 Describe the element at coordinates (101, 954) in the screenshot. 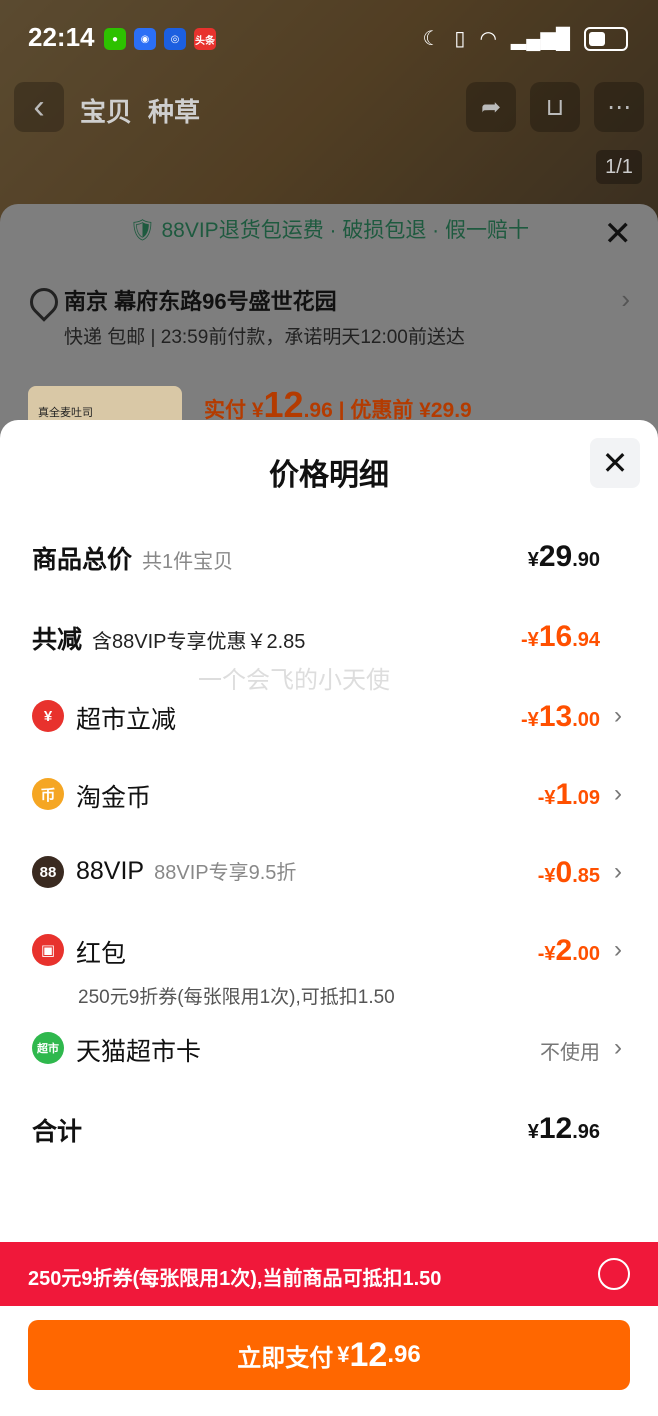

I see `discount-label: 红包` at that location.